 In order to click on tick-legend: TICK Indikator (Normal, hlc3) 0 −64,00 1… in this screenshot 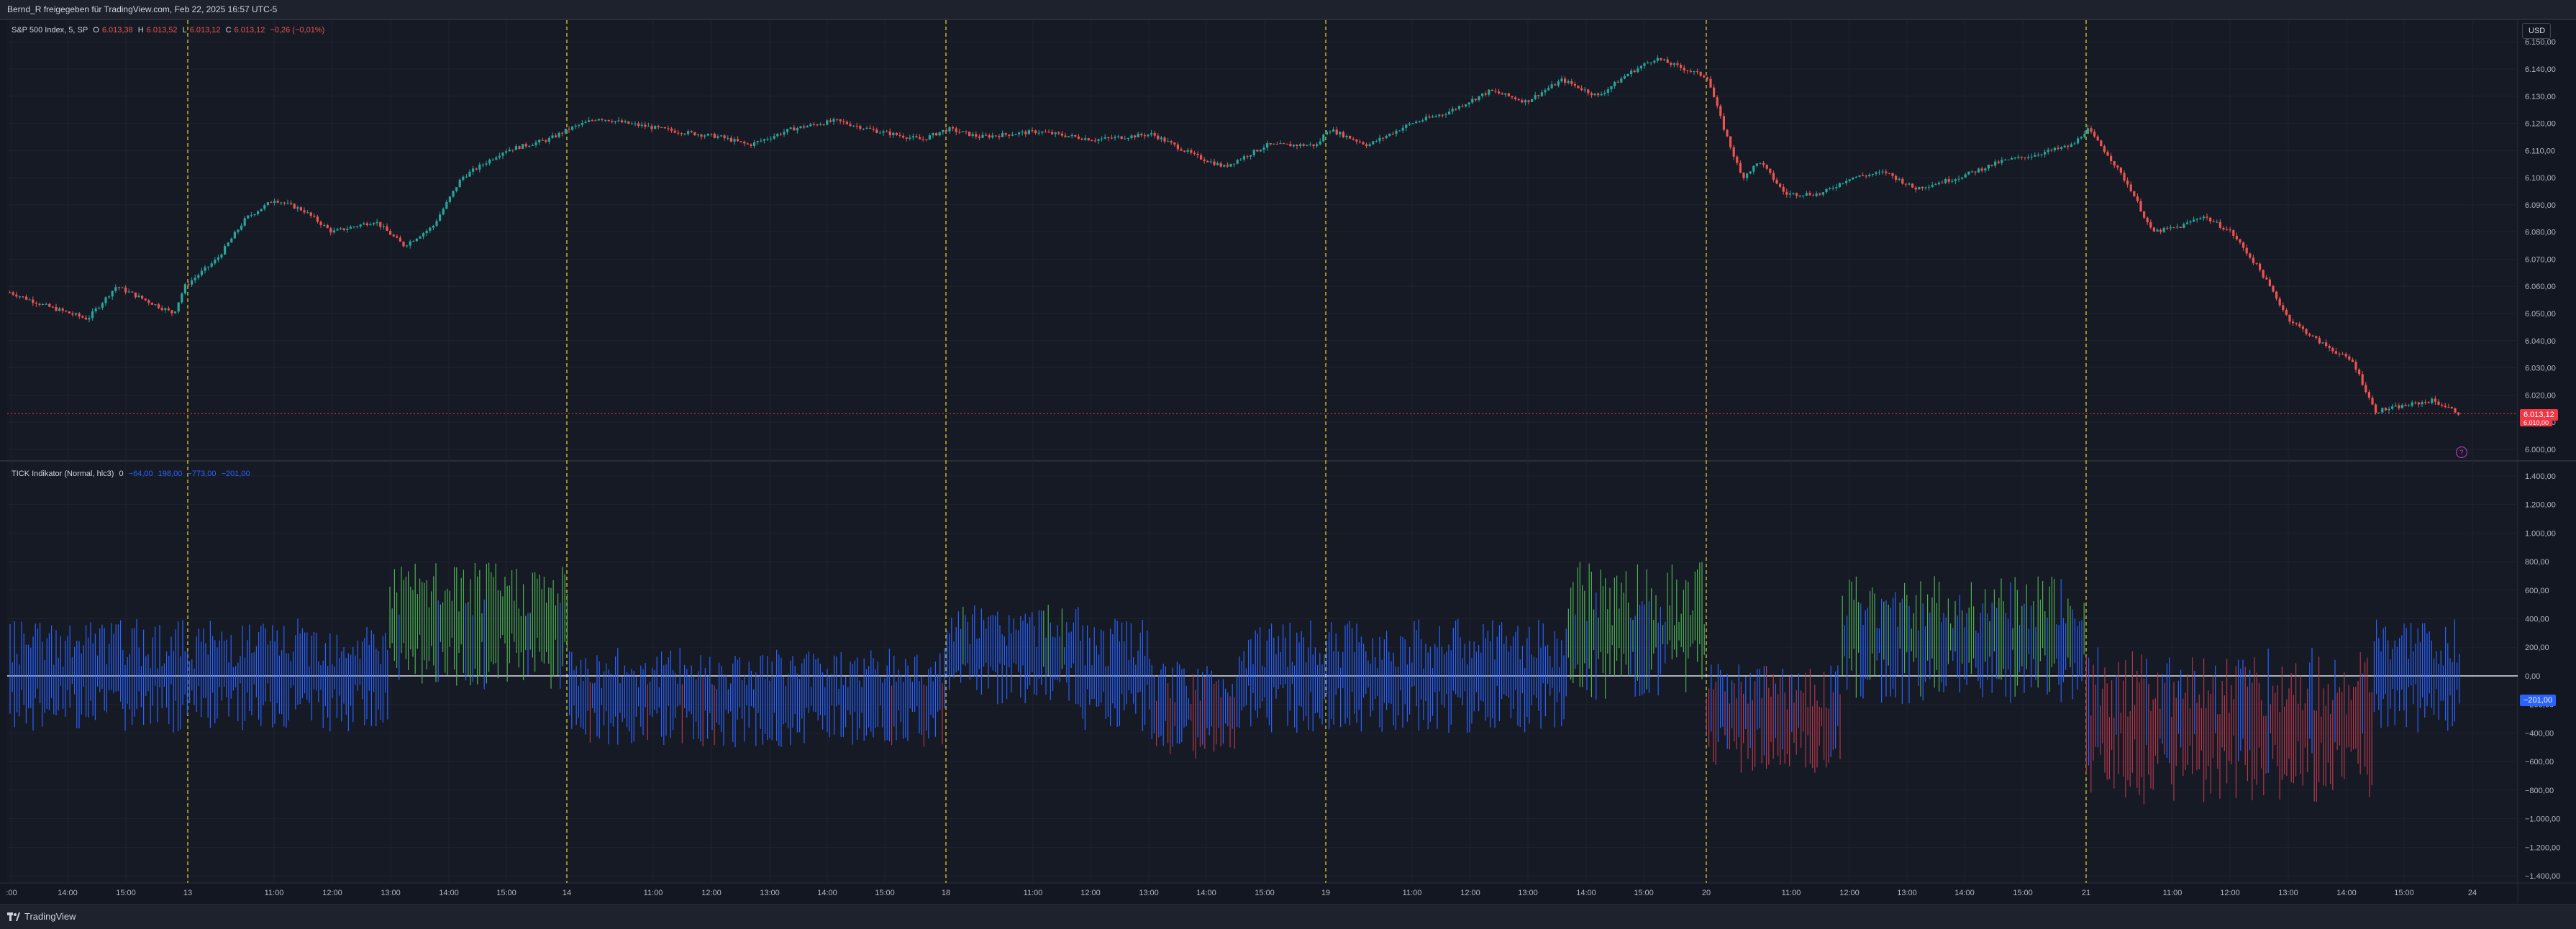, I will do `click(132, 474)`.